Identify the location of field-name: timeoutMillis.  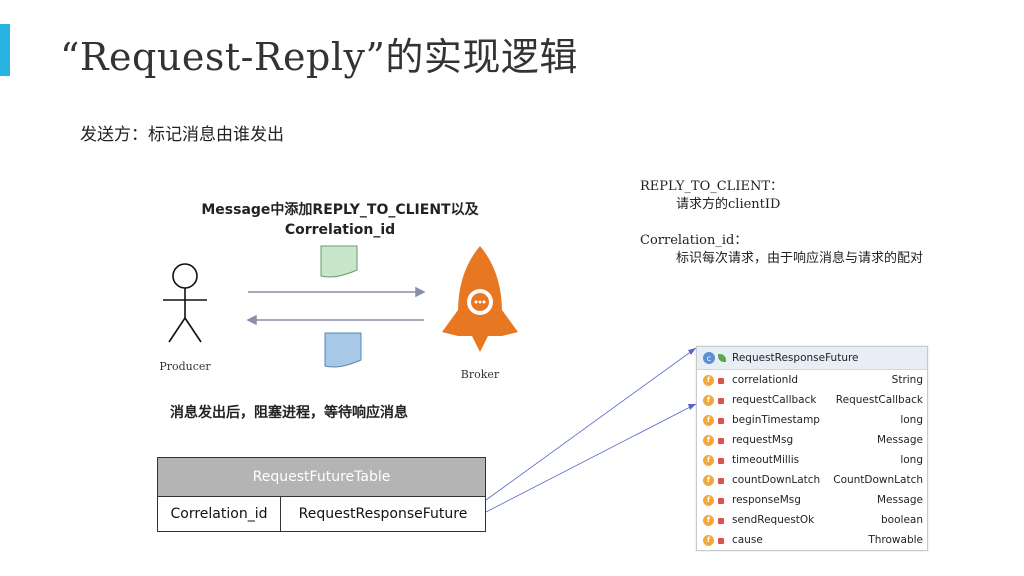
(766, 460).